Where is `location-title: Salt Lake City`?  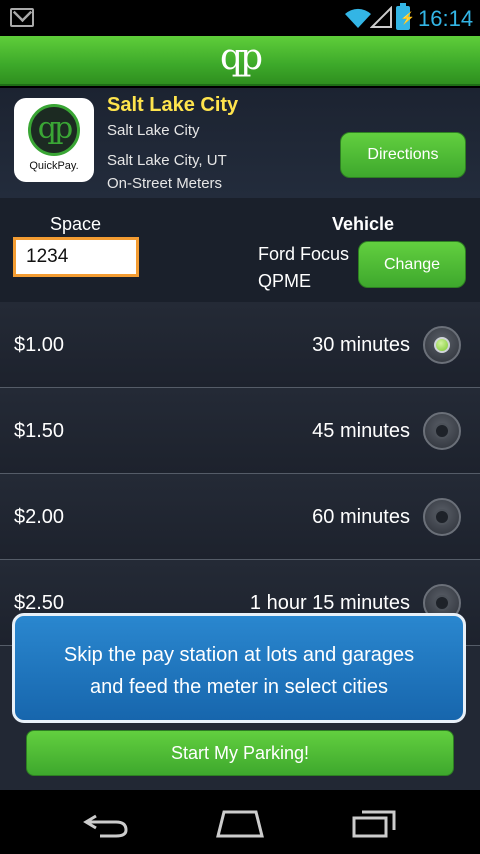 location-title: Salt Lake City is located at coordinates (173, 105).